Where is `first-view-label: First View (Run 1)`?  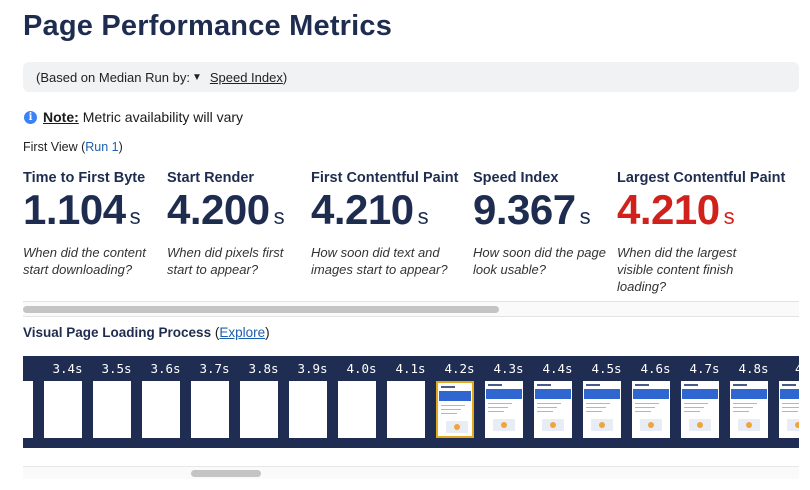
first-view-label: First View (Run 1) is located at coordinates (73, 147).